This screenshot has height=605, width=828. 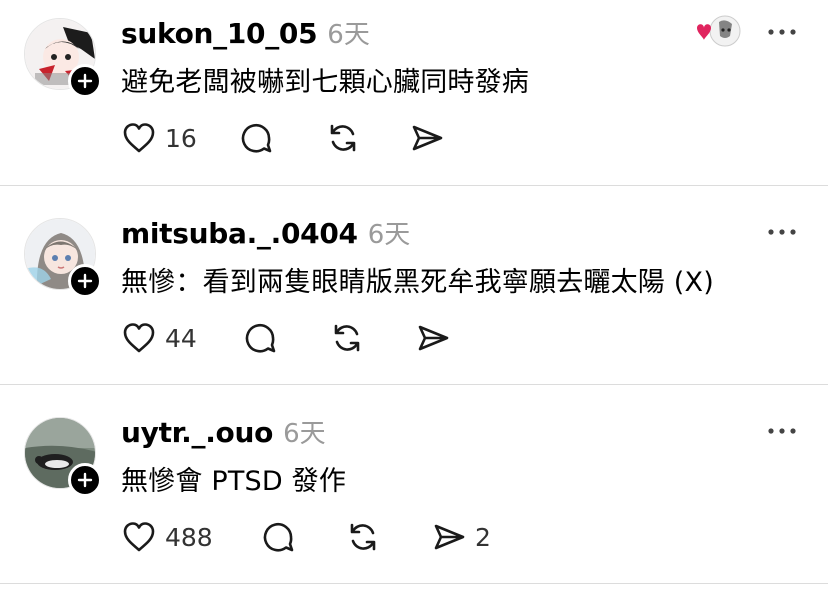 I want to click on post-text: 無慘：看到兩隻眼睛版黑死牟我寧願去曬太陽 (X), so click(x=417, y=282).